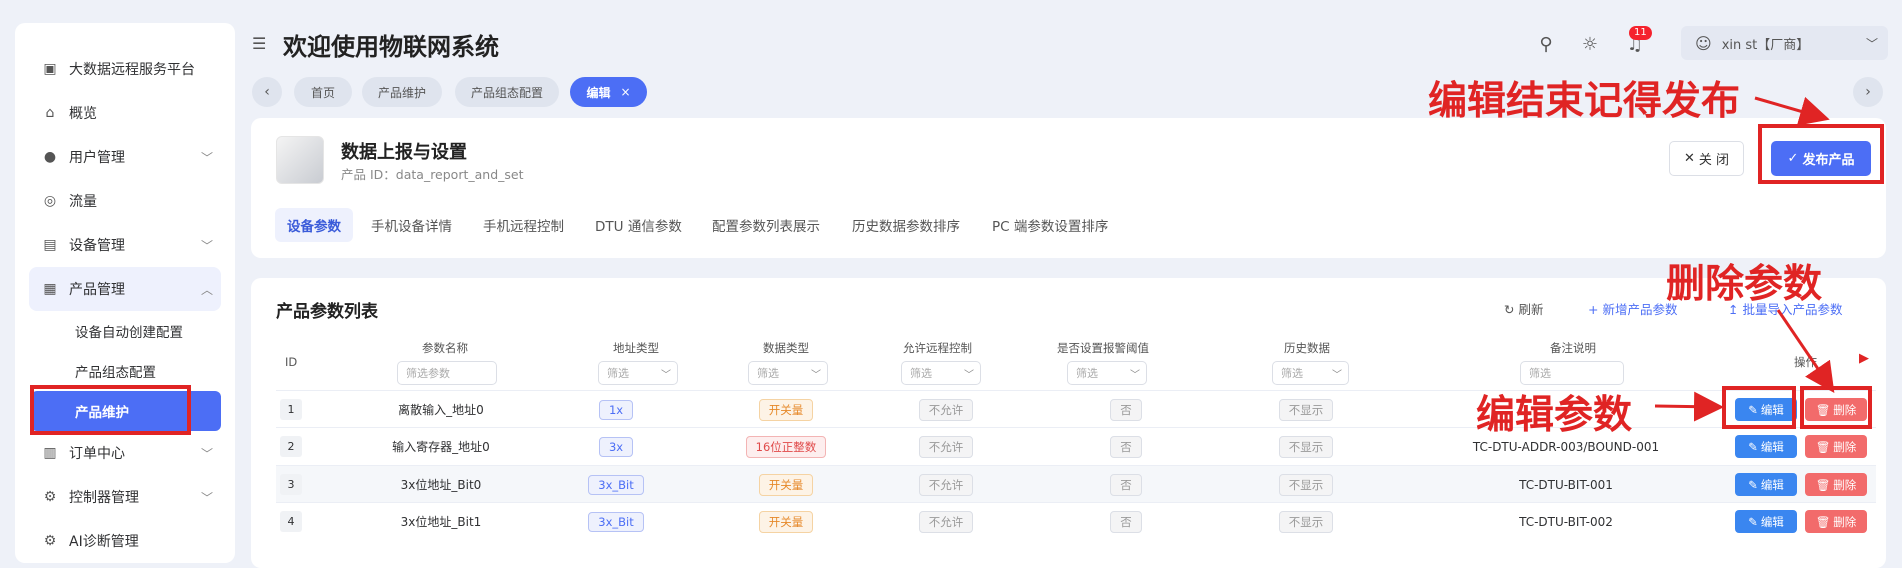 Image resolution: width=1902 pixels, height=568 pixels. Describe the element at coordinates (906, 225) in the screenshot. I see `subtab-history-sort: 历史数据参数排序` at that location.